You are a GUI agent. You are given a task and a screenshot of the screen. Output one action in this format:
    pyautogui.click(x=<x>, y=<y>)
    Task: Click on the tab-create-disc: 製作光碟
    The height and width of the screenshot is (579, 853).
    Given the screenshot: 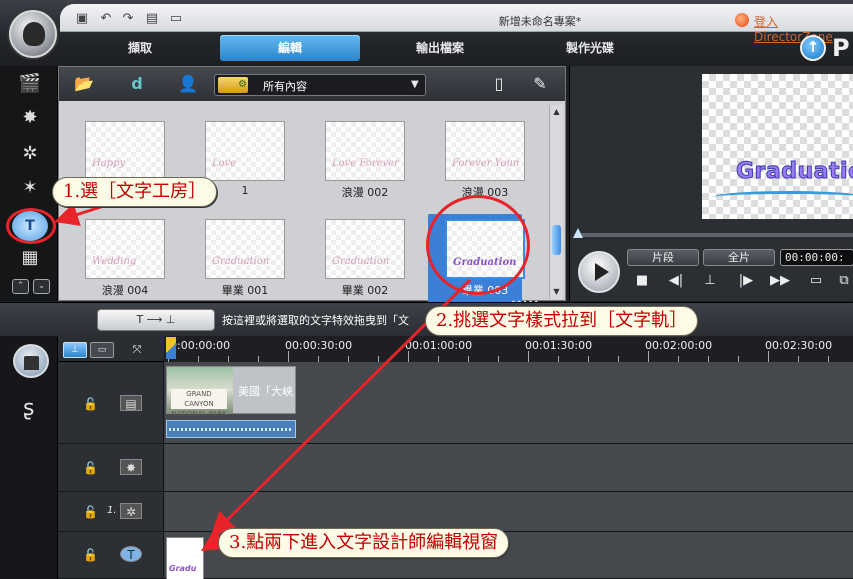 What is the action you would take?
    pyautogui.click(x=590, y=48)
    